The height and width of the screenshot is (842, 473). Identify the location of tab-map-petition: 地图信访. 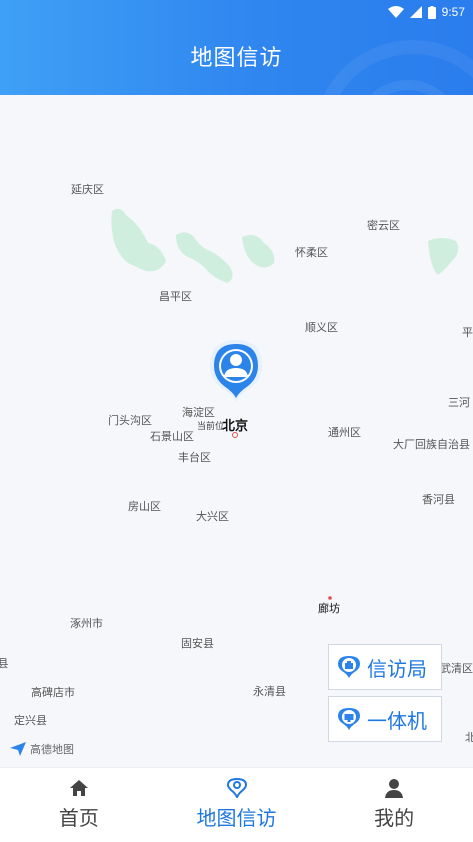
(237, 805).